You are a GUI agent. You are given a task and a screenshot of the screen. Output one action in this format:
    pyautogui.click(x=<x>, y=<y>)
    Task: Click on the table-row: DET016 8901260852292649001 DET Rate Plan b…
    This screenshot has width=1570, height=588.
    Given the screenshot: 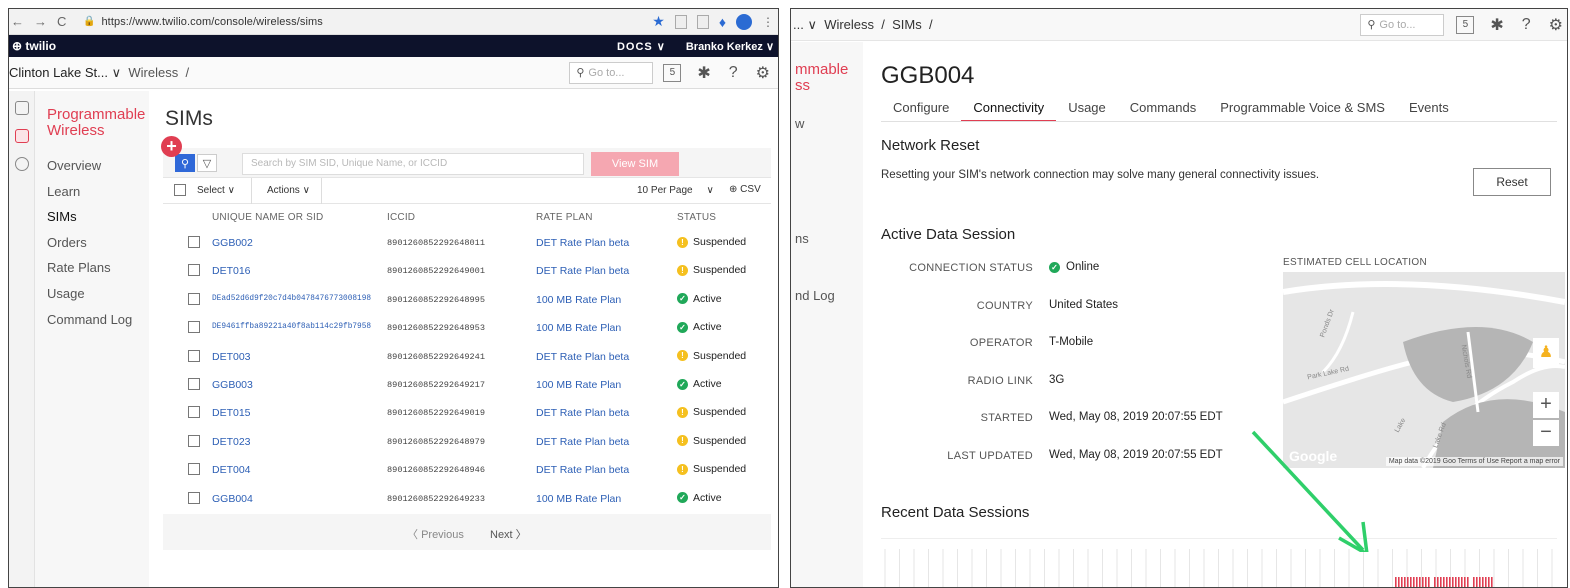 What is the action you would take?
    pyautogui.click(x=467, y=270)
    